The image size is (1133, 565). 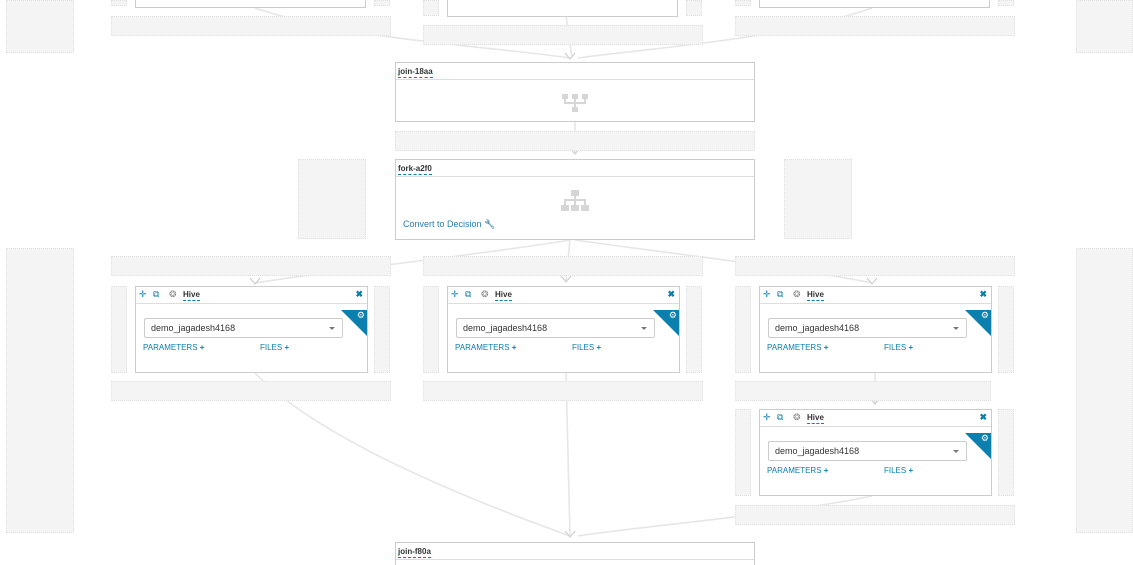 What do you see at coordinates (442, 224) in the screenshot?
I see `convert-label: Convert to Decision` at bounding box center [442, 224].